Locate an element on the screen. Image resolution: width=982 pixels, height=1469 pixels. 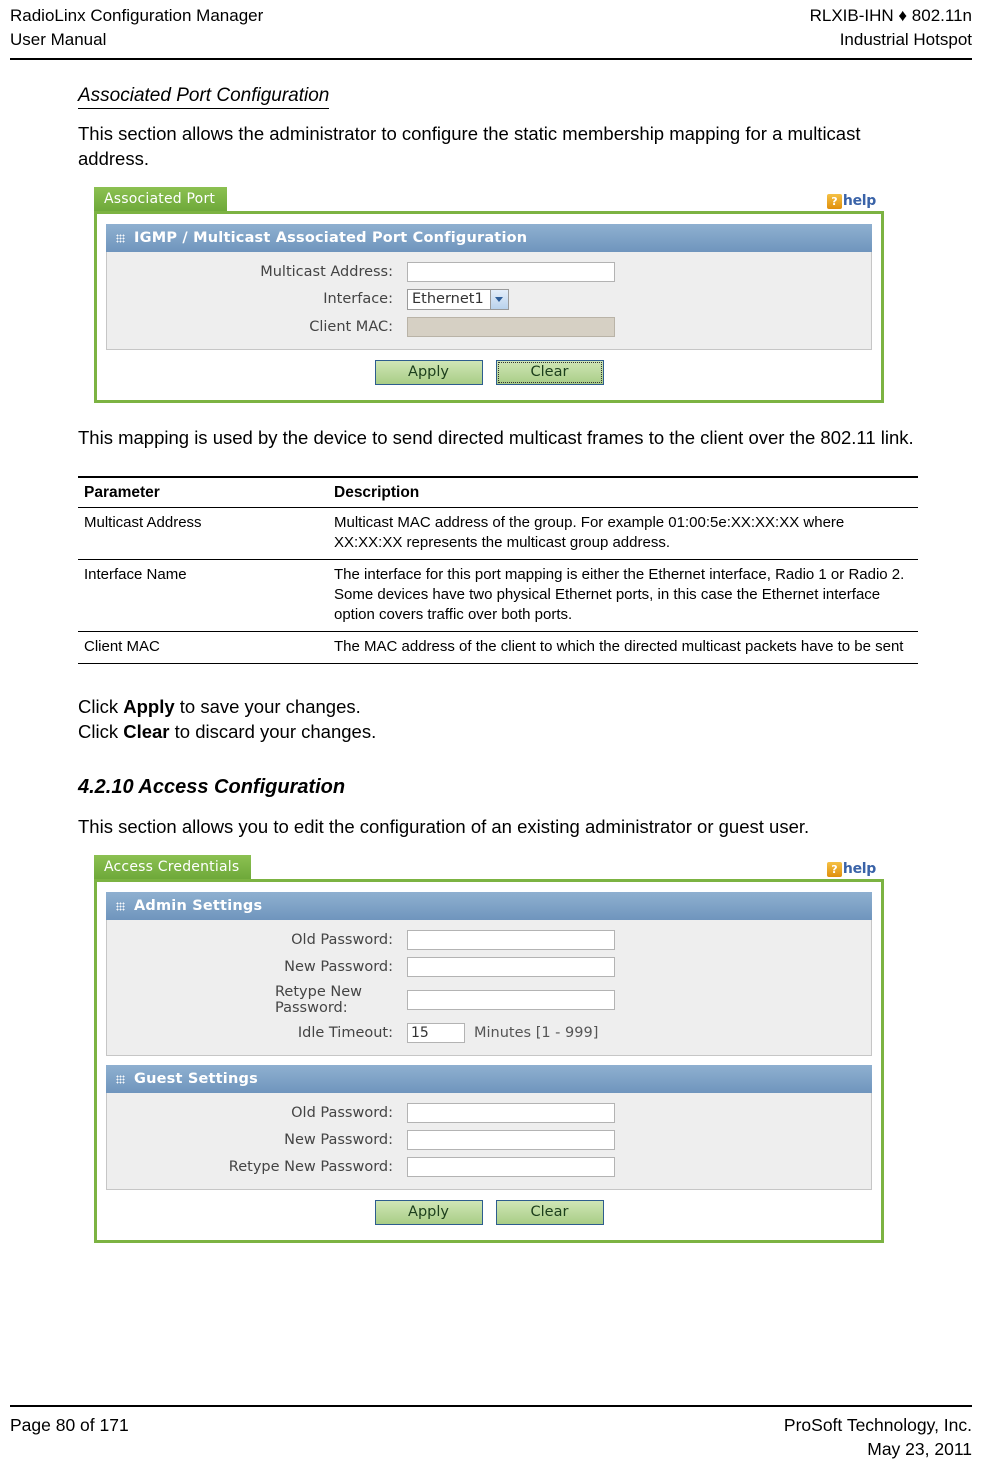
guest-new-password-input is located at coordinates (511, 1140).